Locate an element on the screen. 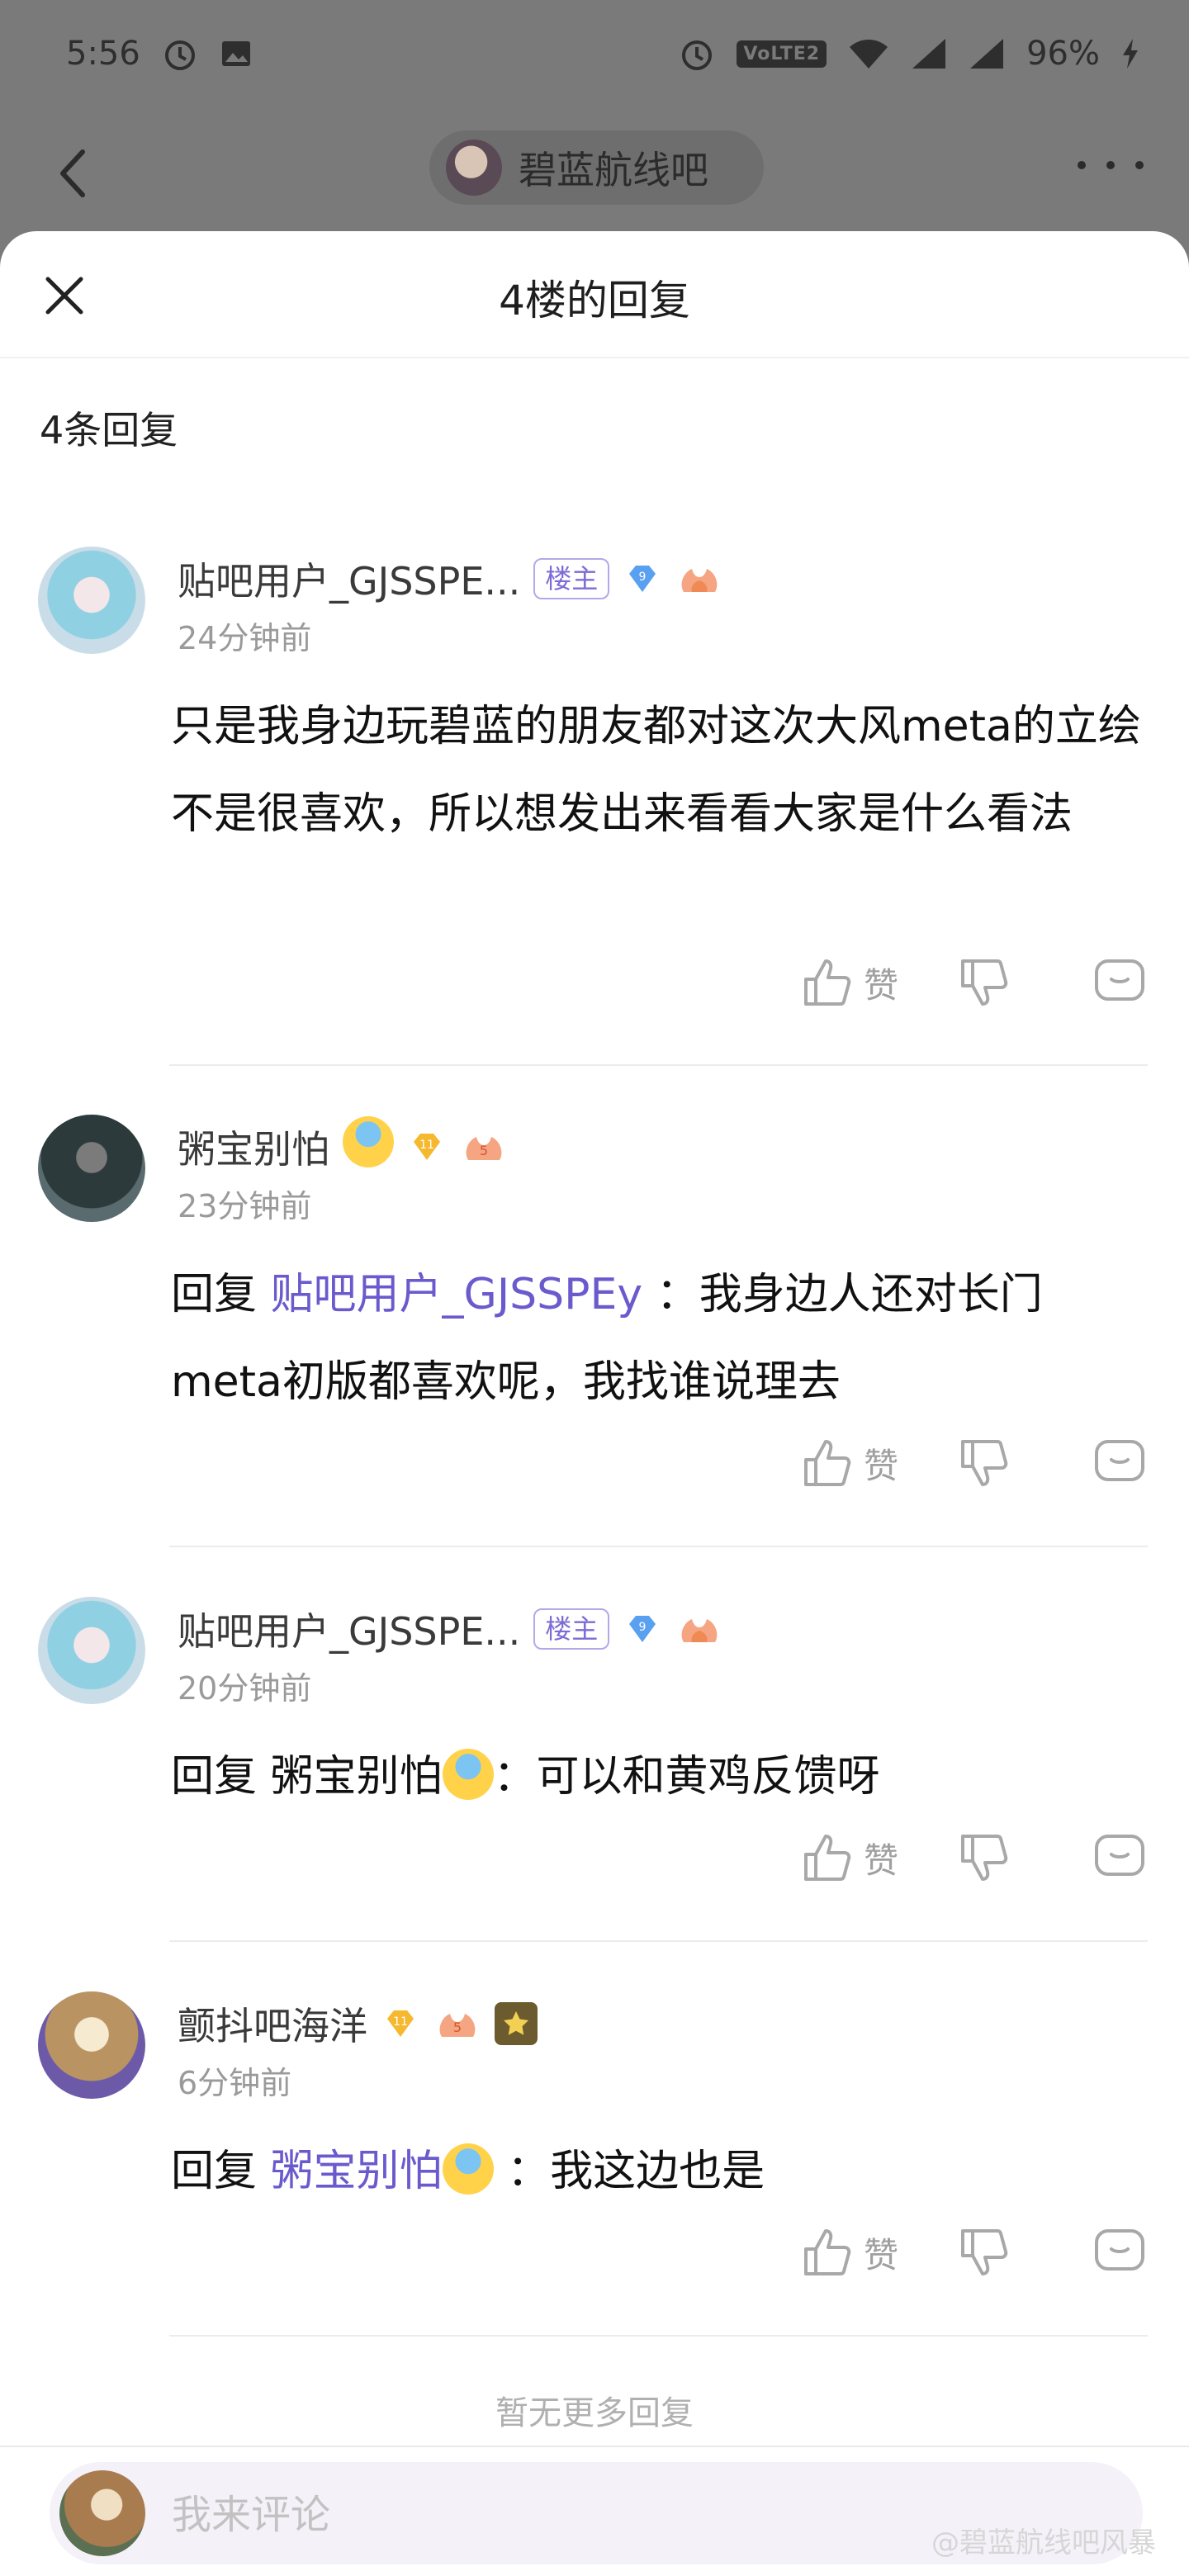 This screenshot has width=1189, height=2576. charging-icon is located at coordinates (1130, 53).